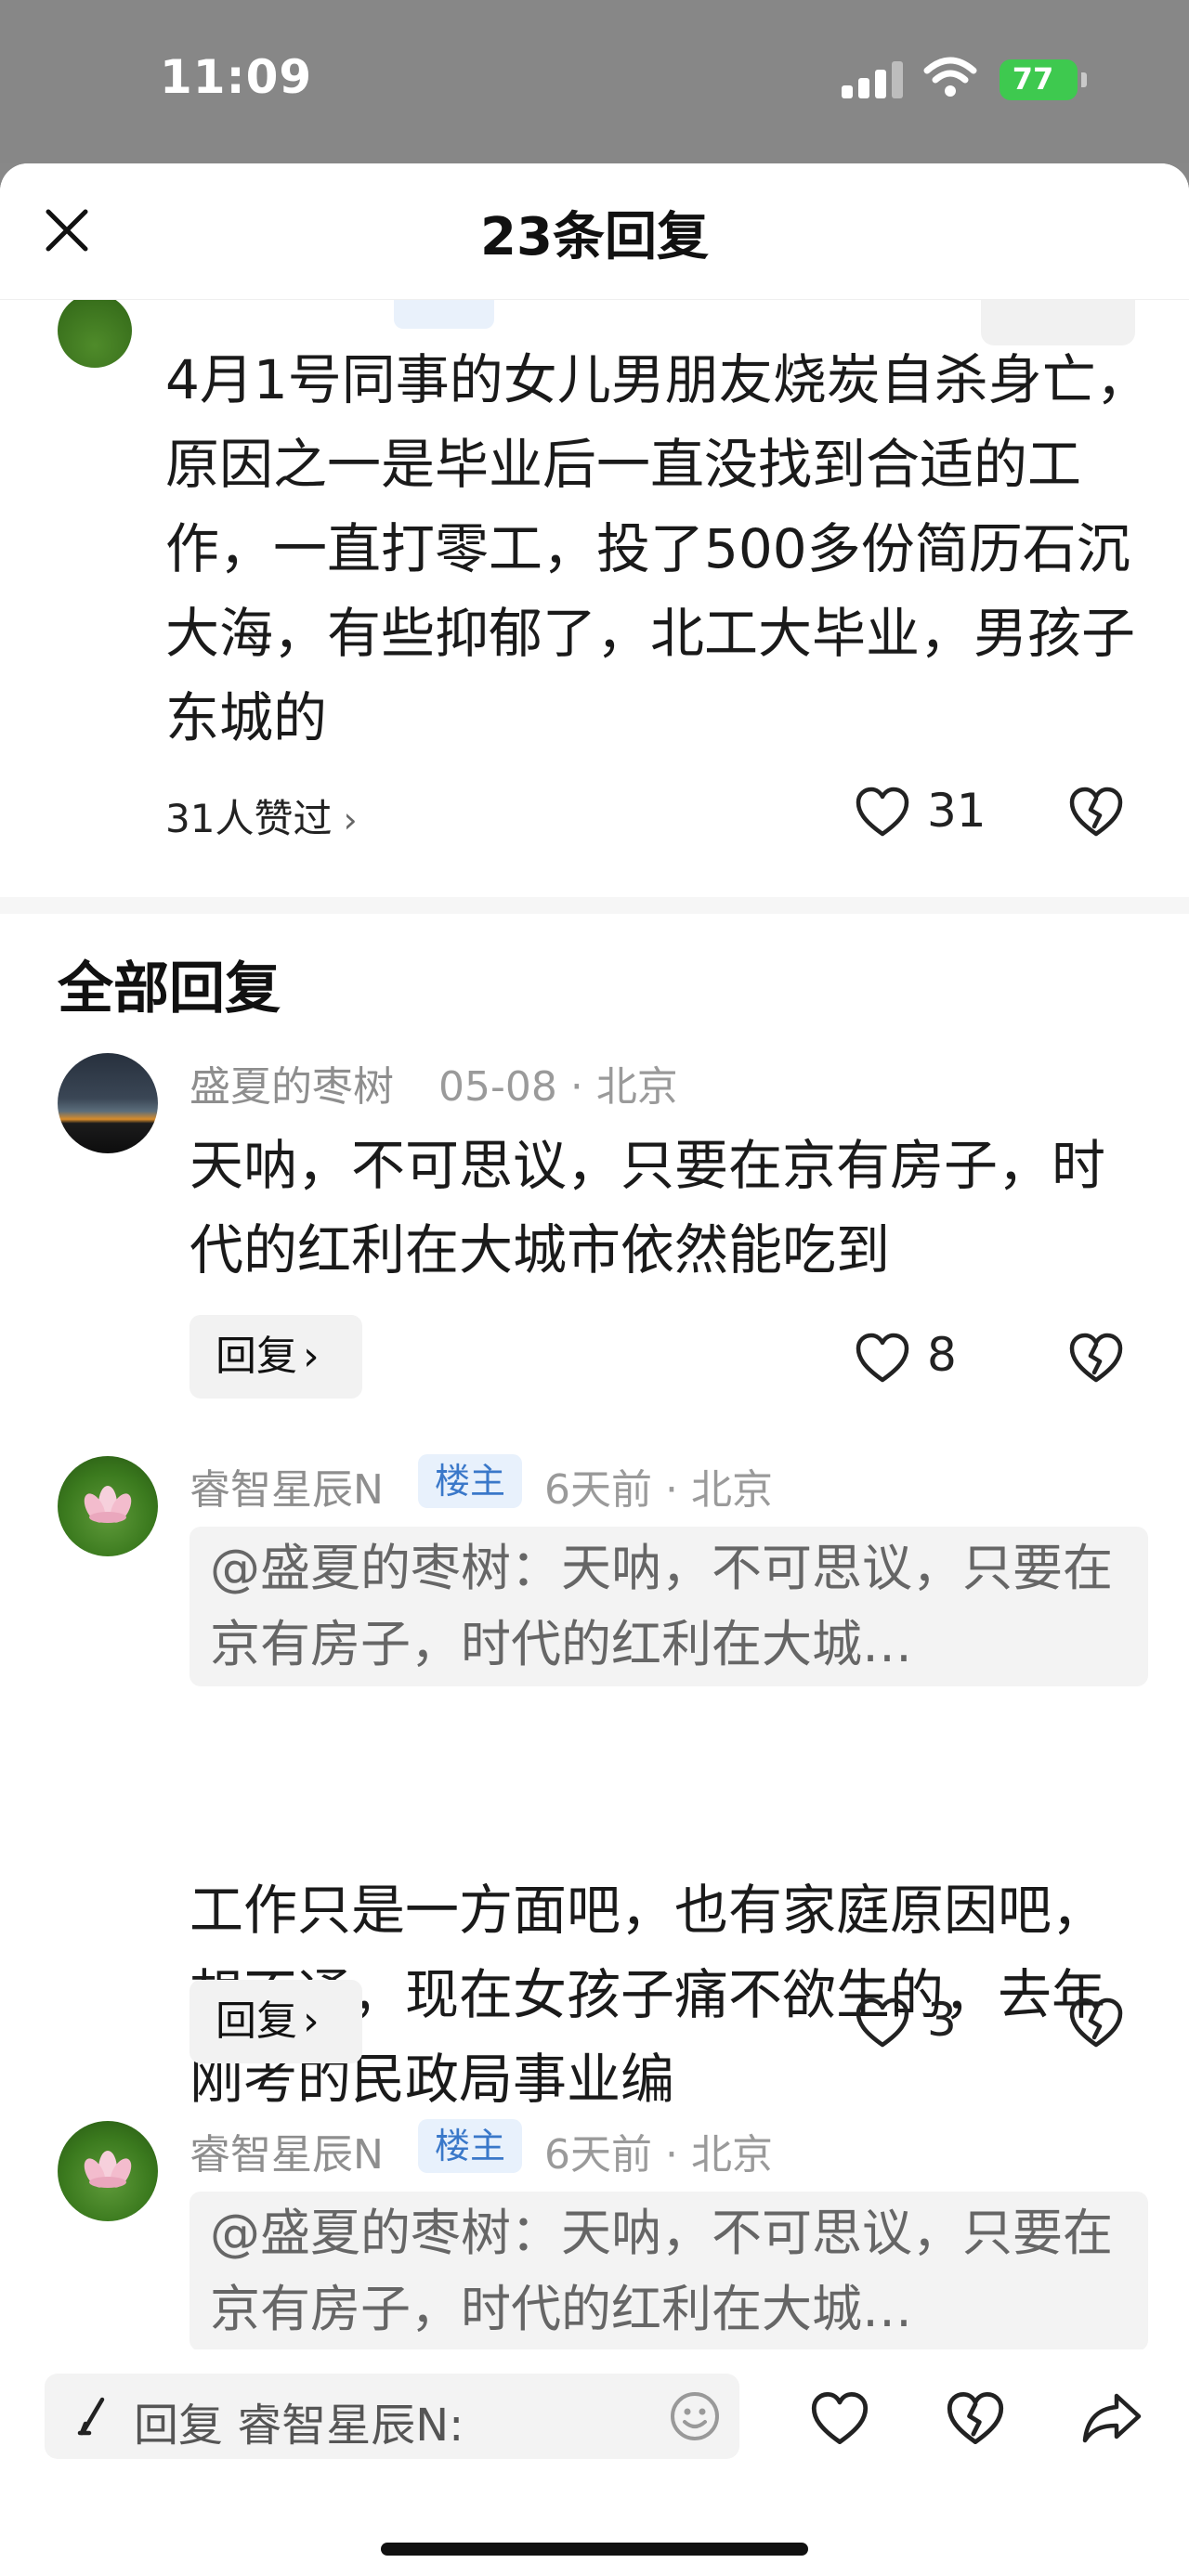 The height and width of the screenshot is (2576, 1189). What do you see at coordinates (91, 2416) in the screenshot?
I see `pen-icon` at bounding box center [91, 2416].